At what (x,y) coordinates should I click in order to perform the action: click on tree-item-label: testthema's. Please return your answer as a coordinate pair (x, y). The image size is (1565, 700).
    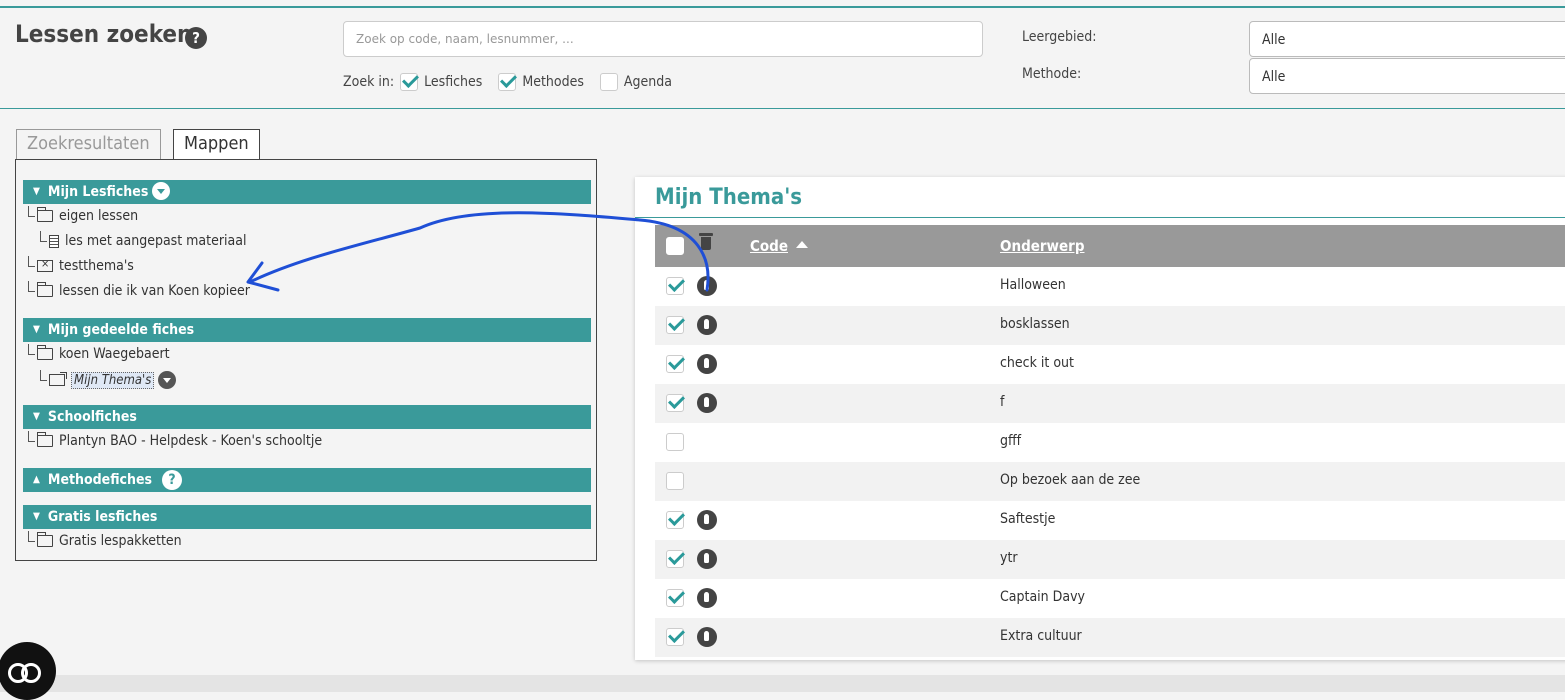
    Looking at the image, I should click on (96, 266).